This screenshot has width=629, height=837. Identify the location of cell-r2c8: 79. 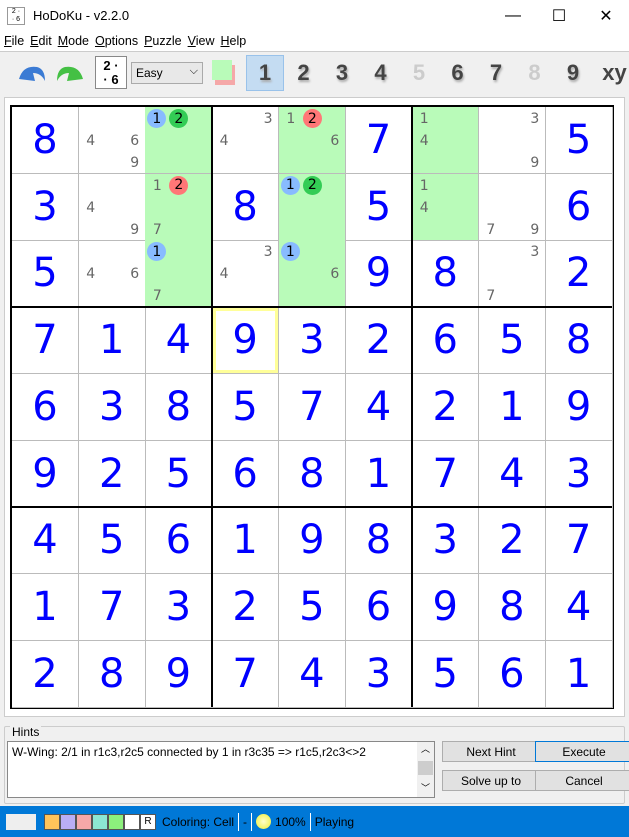
(512, 207).